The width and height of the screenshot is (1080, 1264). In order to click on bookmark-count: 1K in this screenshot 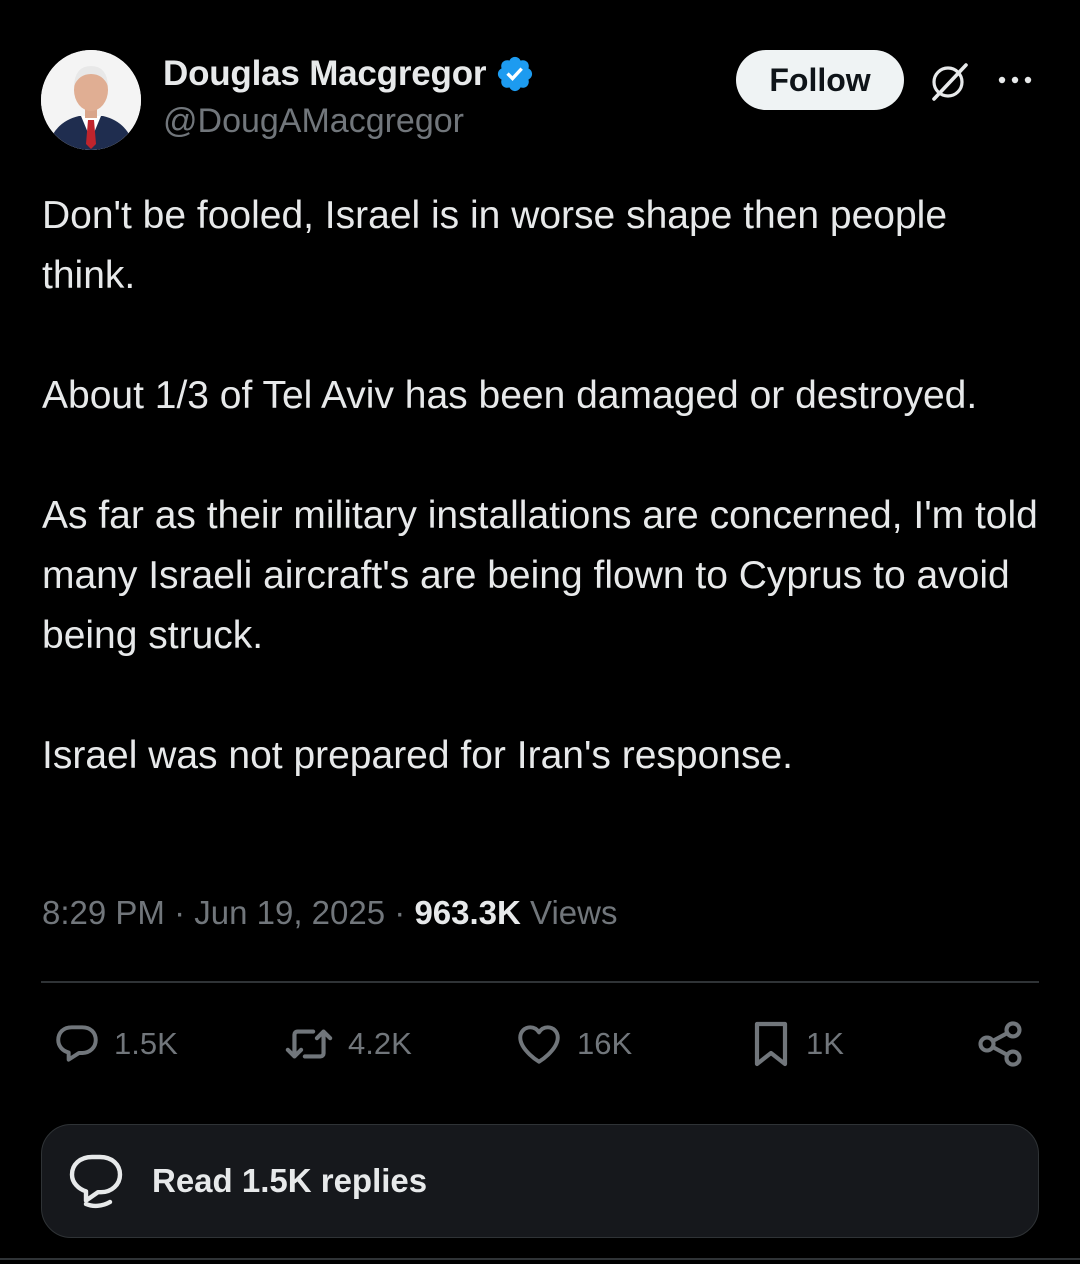, I will do `click(825, 1043)`.